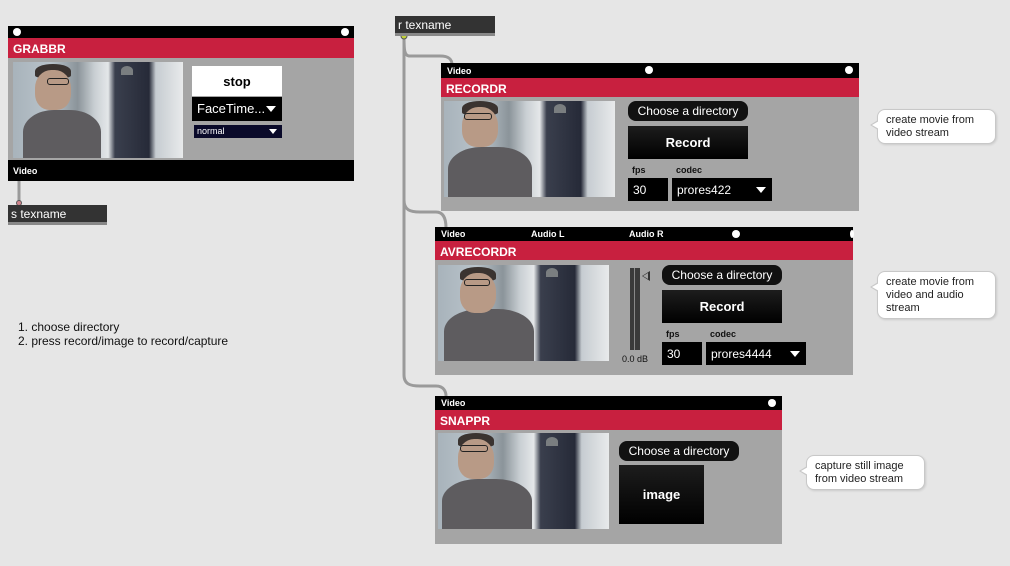  What do you see at coordinates (25, 171) in the screenshot?
I see `grabbr-outlet-label: Video` at bounding box center [25, 171].